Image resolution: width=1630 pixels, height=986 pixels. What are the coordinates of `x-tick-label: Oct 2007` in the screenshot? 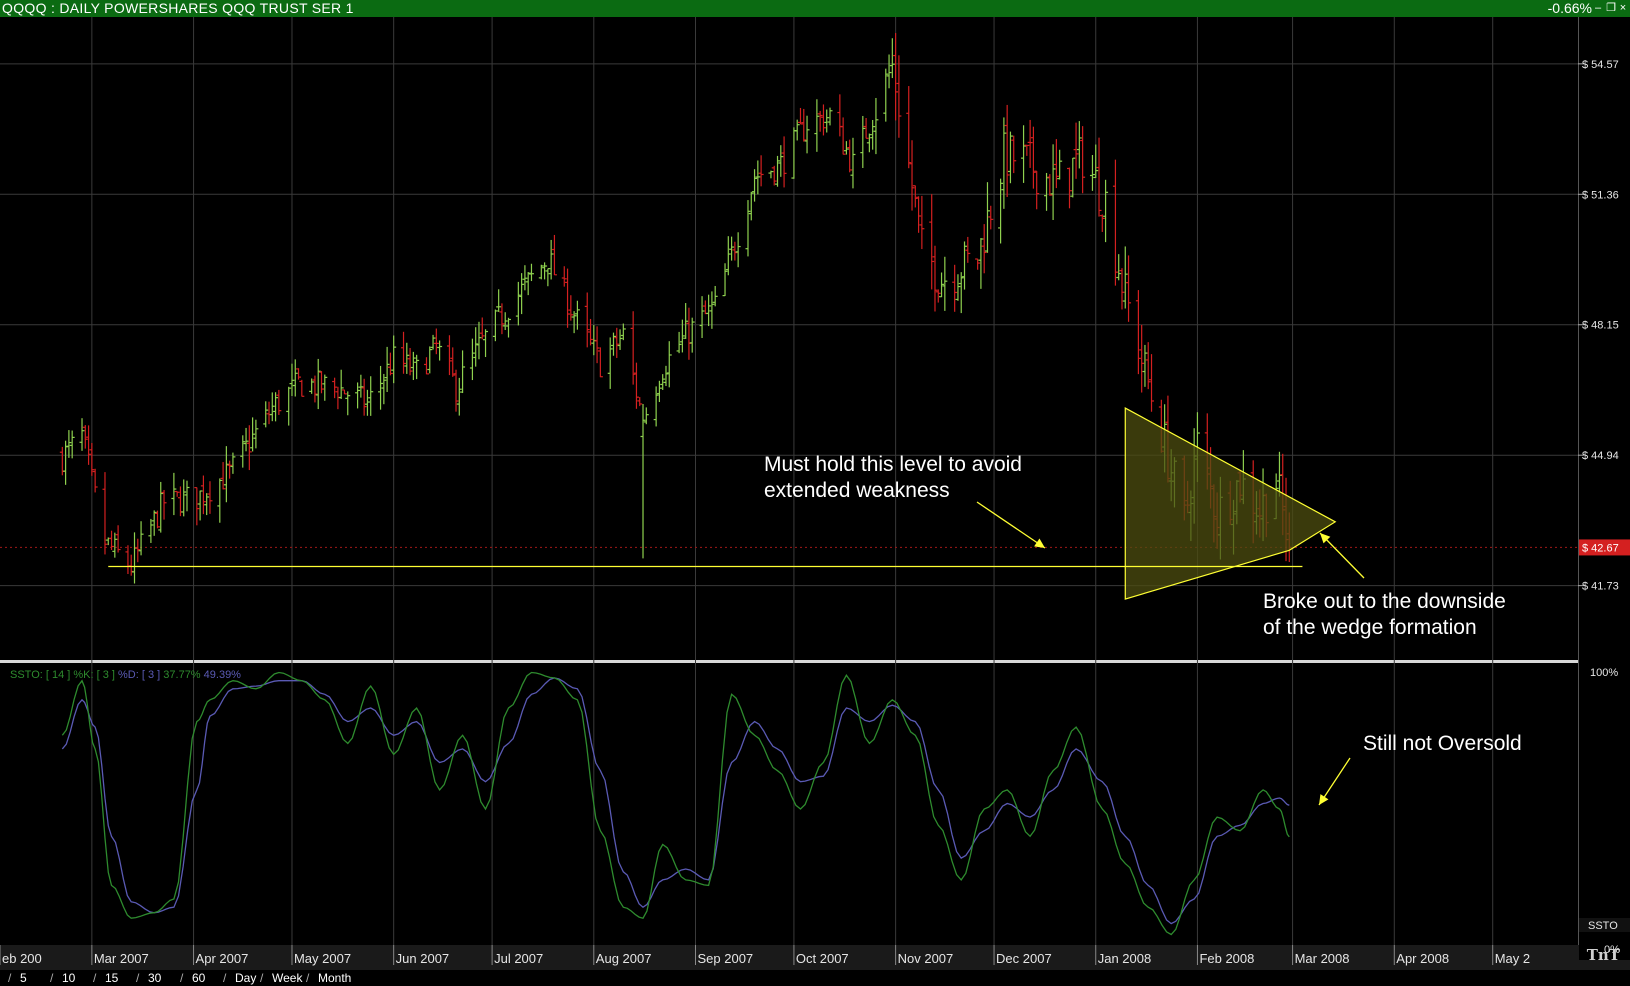 It's located at (822, 958).